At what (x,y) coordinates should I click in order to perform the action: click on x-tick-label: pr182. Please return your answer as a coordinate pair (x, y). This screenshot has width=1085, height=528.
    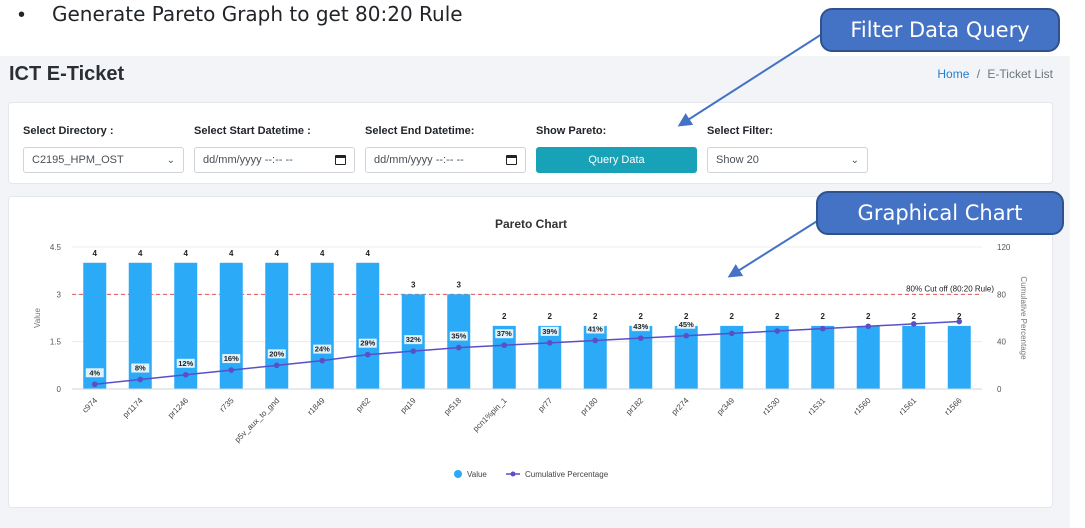
    Looking at the image, I should click on (634, 406).